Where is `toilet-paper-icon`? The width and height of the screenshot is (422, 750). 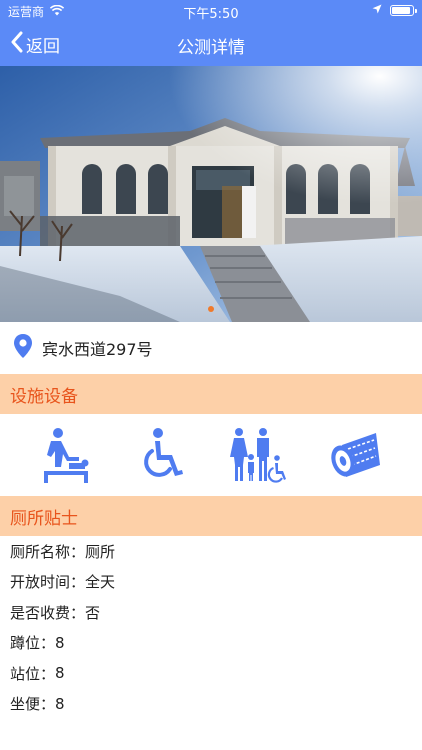 toilet-paper-icon is located at coordinates (356, 455).